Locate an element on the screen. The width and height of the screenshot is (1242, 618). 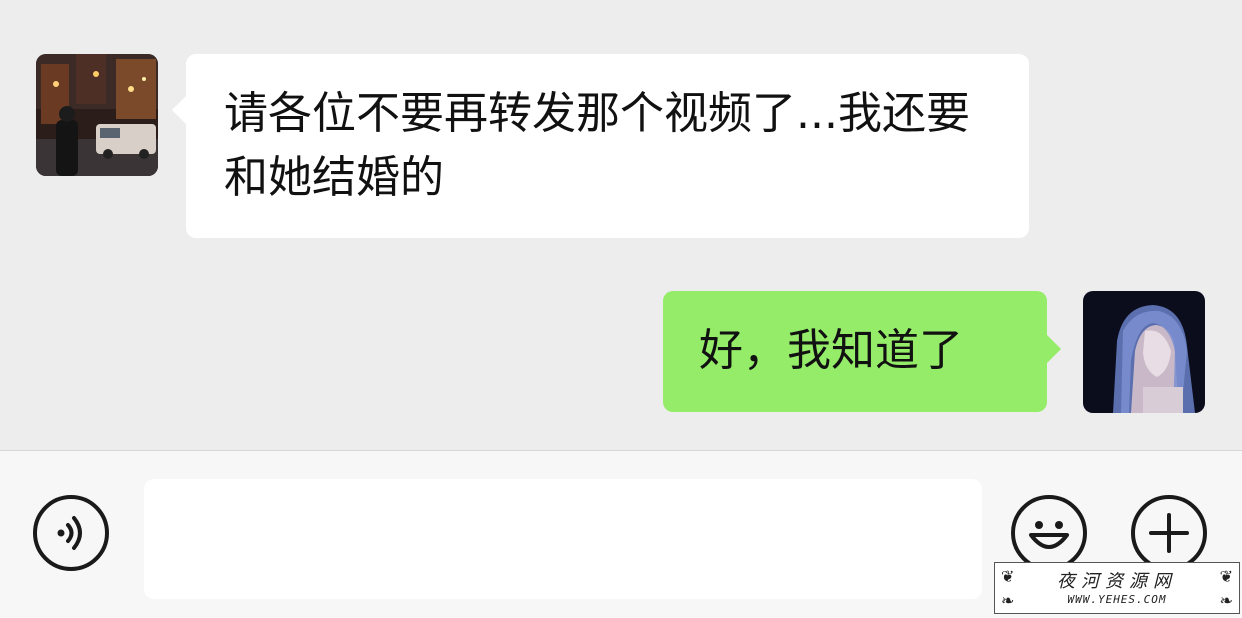
night-street-photo is located at coordinates (97, 115).